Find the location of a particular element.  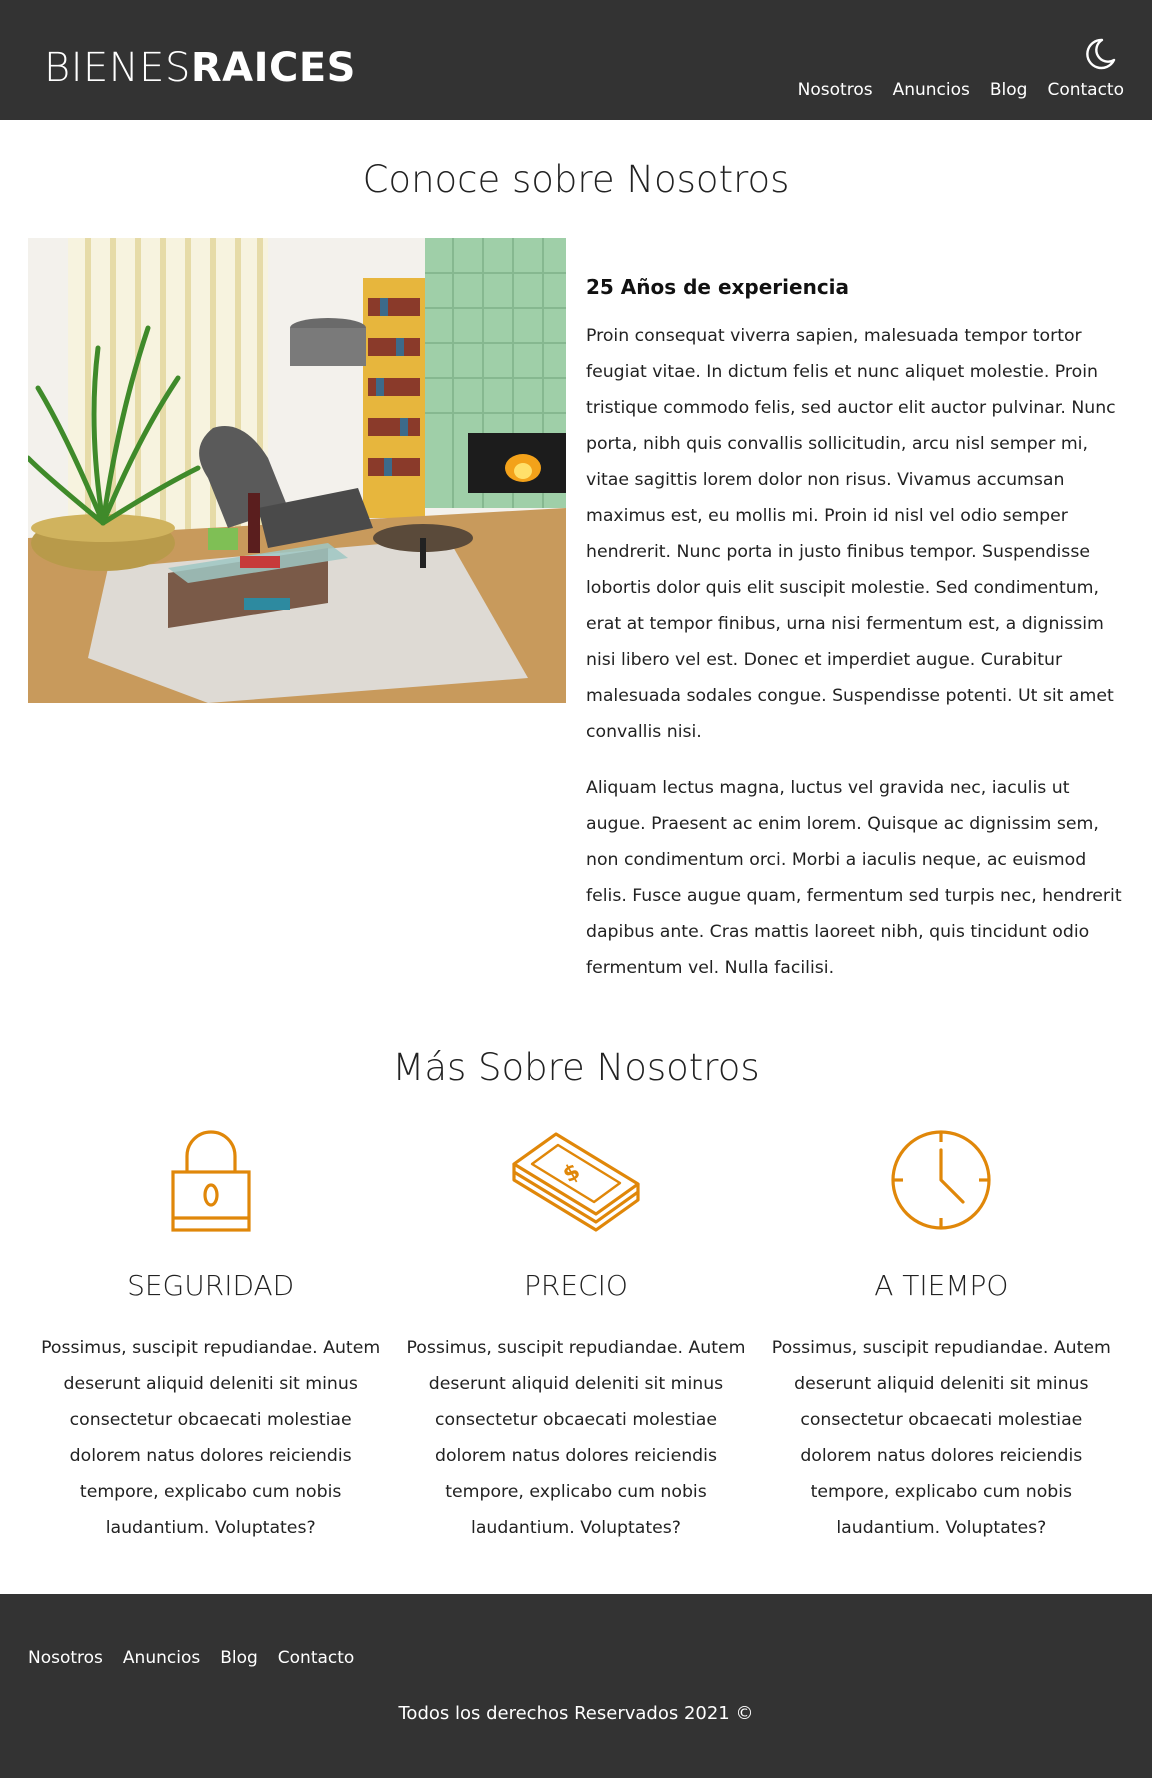

logo-link: BIENESRAICES is located at coordinates (200, 68).